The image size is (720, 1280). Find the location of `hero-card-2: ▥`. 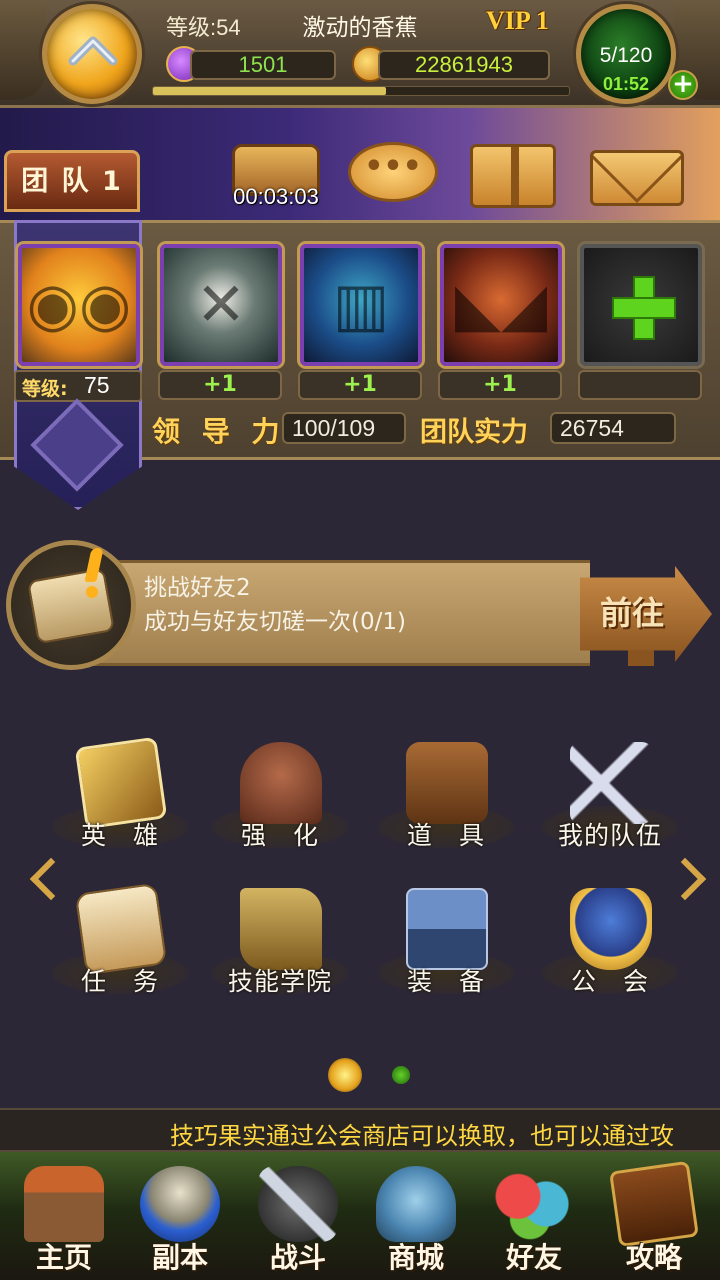

hero-card-2: ▥ is located at coordinates (361, 305).